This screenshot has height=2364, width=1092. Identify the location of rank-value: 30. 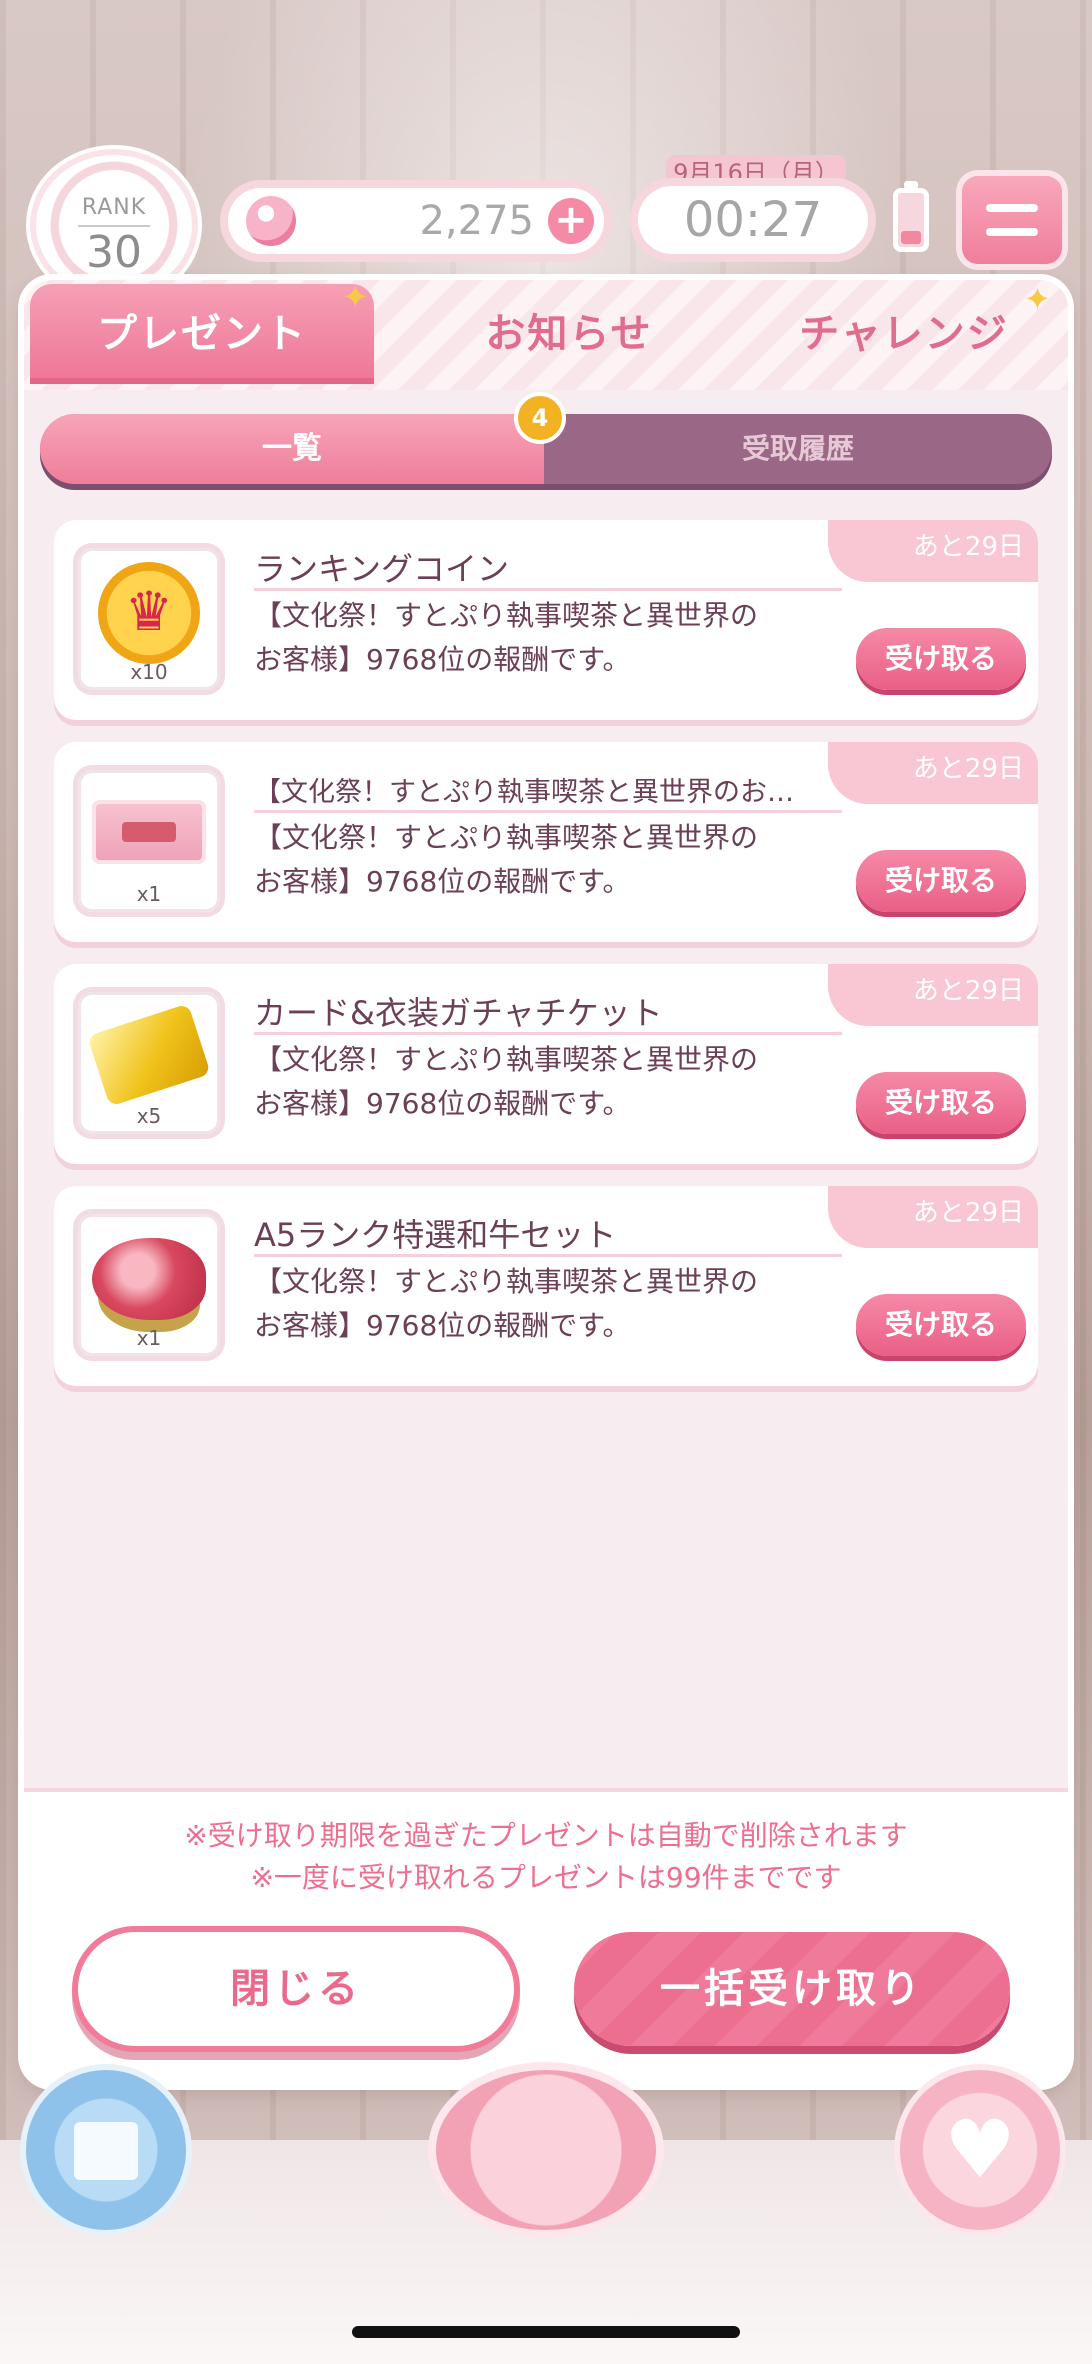
(114, 252).